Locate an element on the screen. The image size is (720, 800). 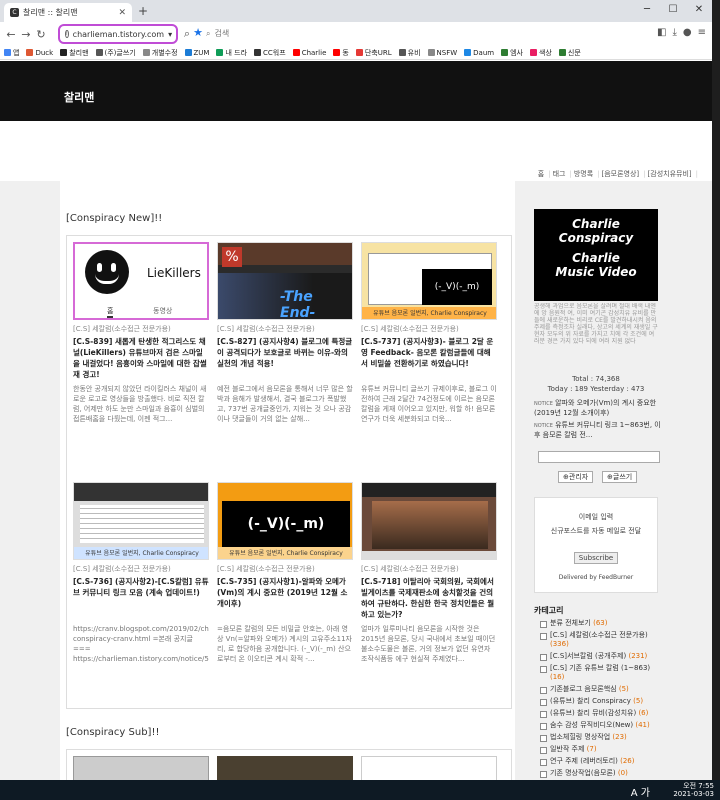
category-item: [C.S]서브칼럼 (공개주제) (231) is located at coordinates (597, 656).